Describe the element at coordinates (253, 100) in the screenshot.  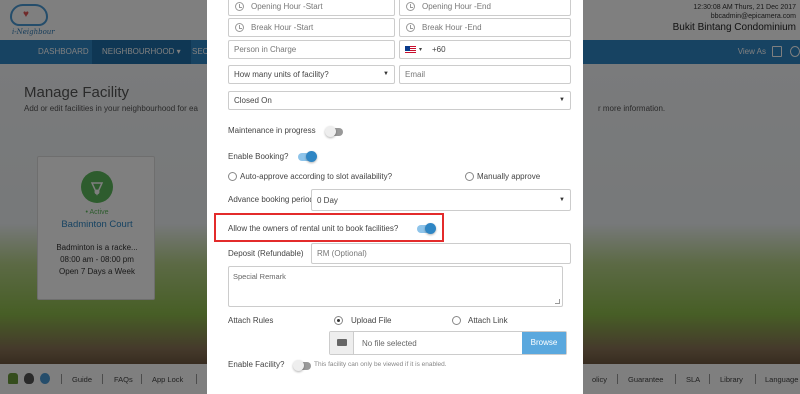
I see `closed-on-placeholder: Closed On` at that location.